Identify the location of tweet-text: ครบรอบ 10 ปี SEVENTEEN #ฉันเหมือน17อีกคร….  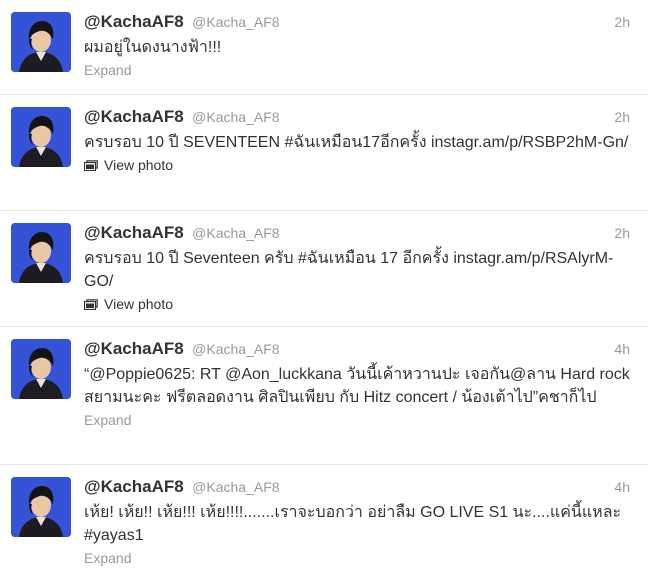
(356, 142).